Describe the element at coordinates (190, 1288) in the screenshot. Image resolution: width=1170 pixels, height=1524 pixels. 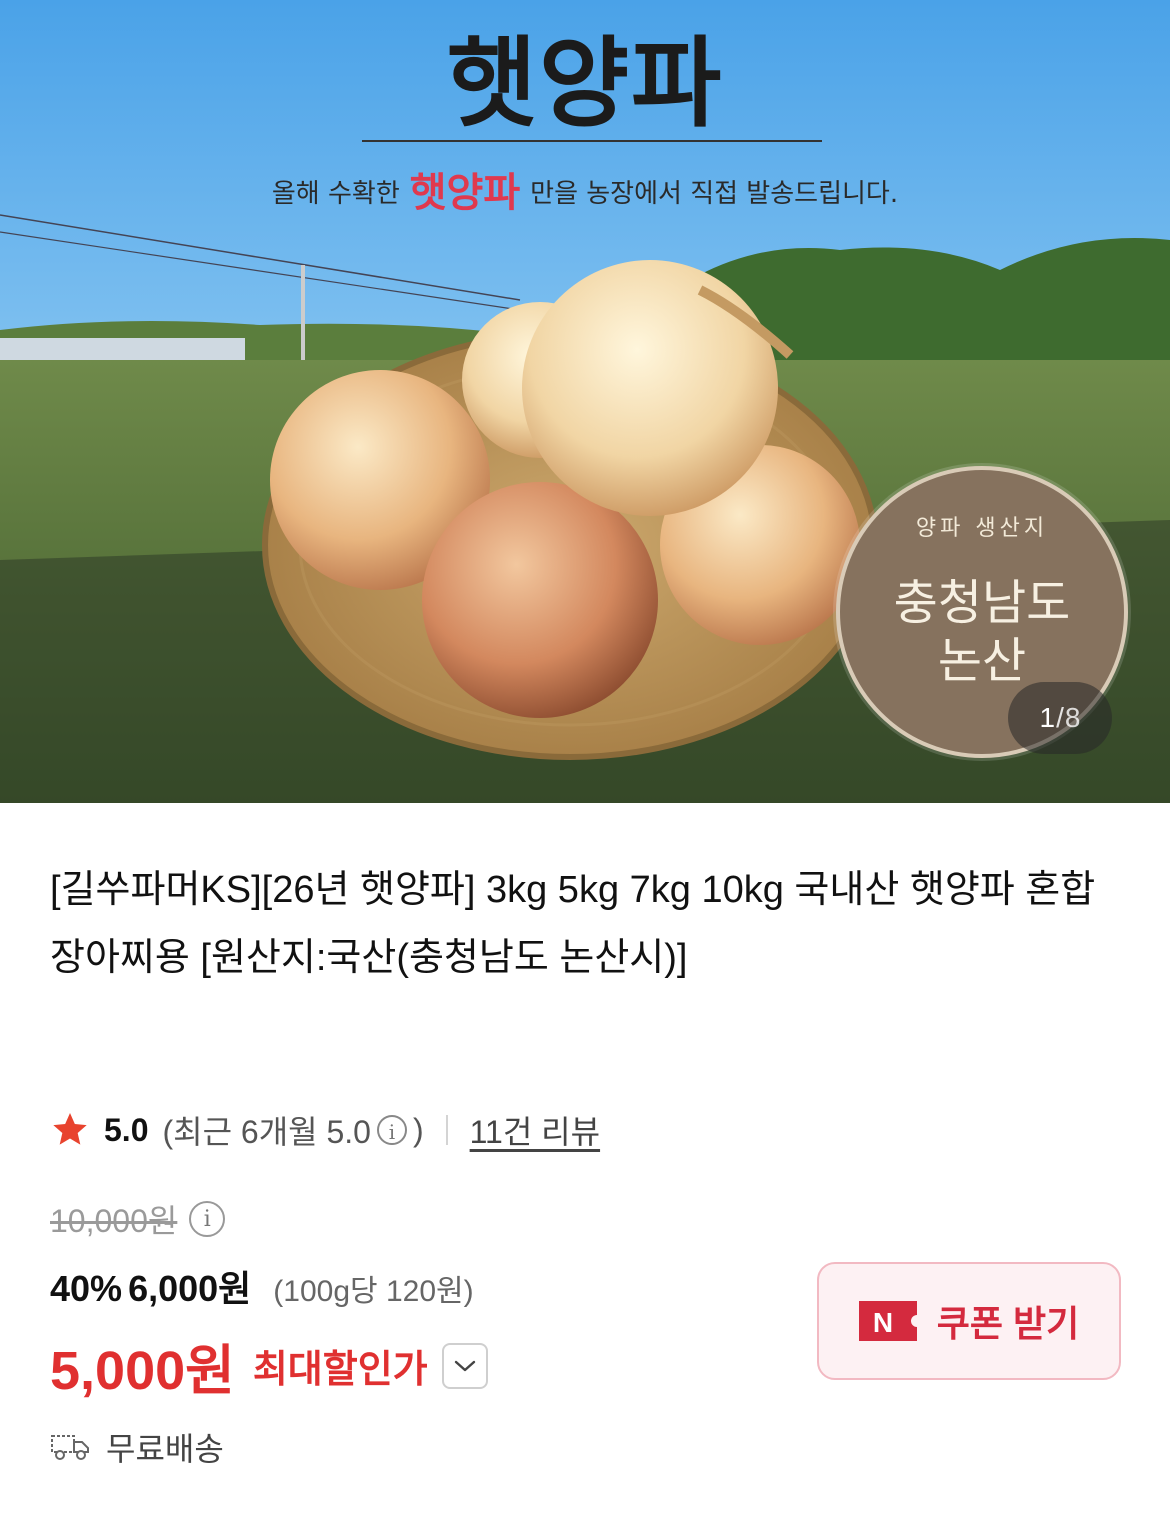
I see `sale-price: 6,000원` at that location.